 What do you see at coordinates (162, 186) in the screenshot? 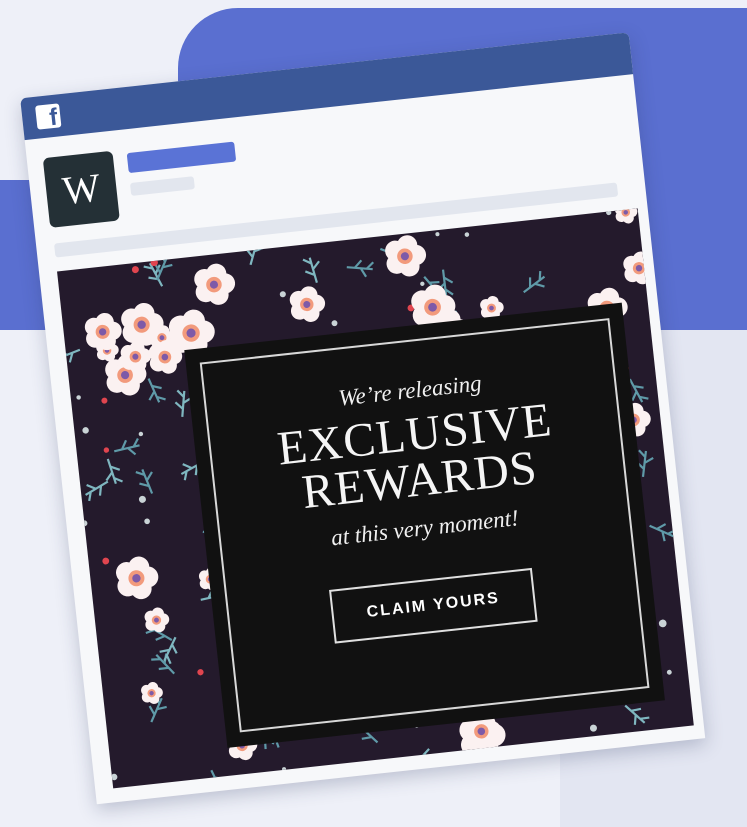
I see `post-meta-placeholder` at bounding box center [162, 186].